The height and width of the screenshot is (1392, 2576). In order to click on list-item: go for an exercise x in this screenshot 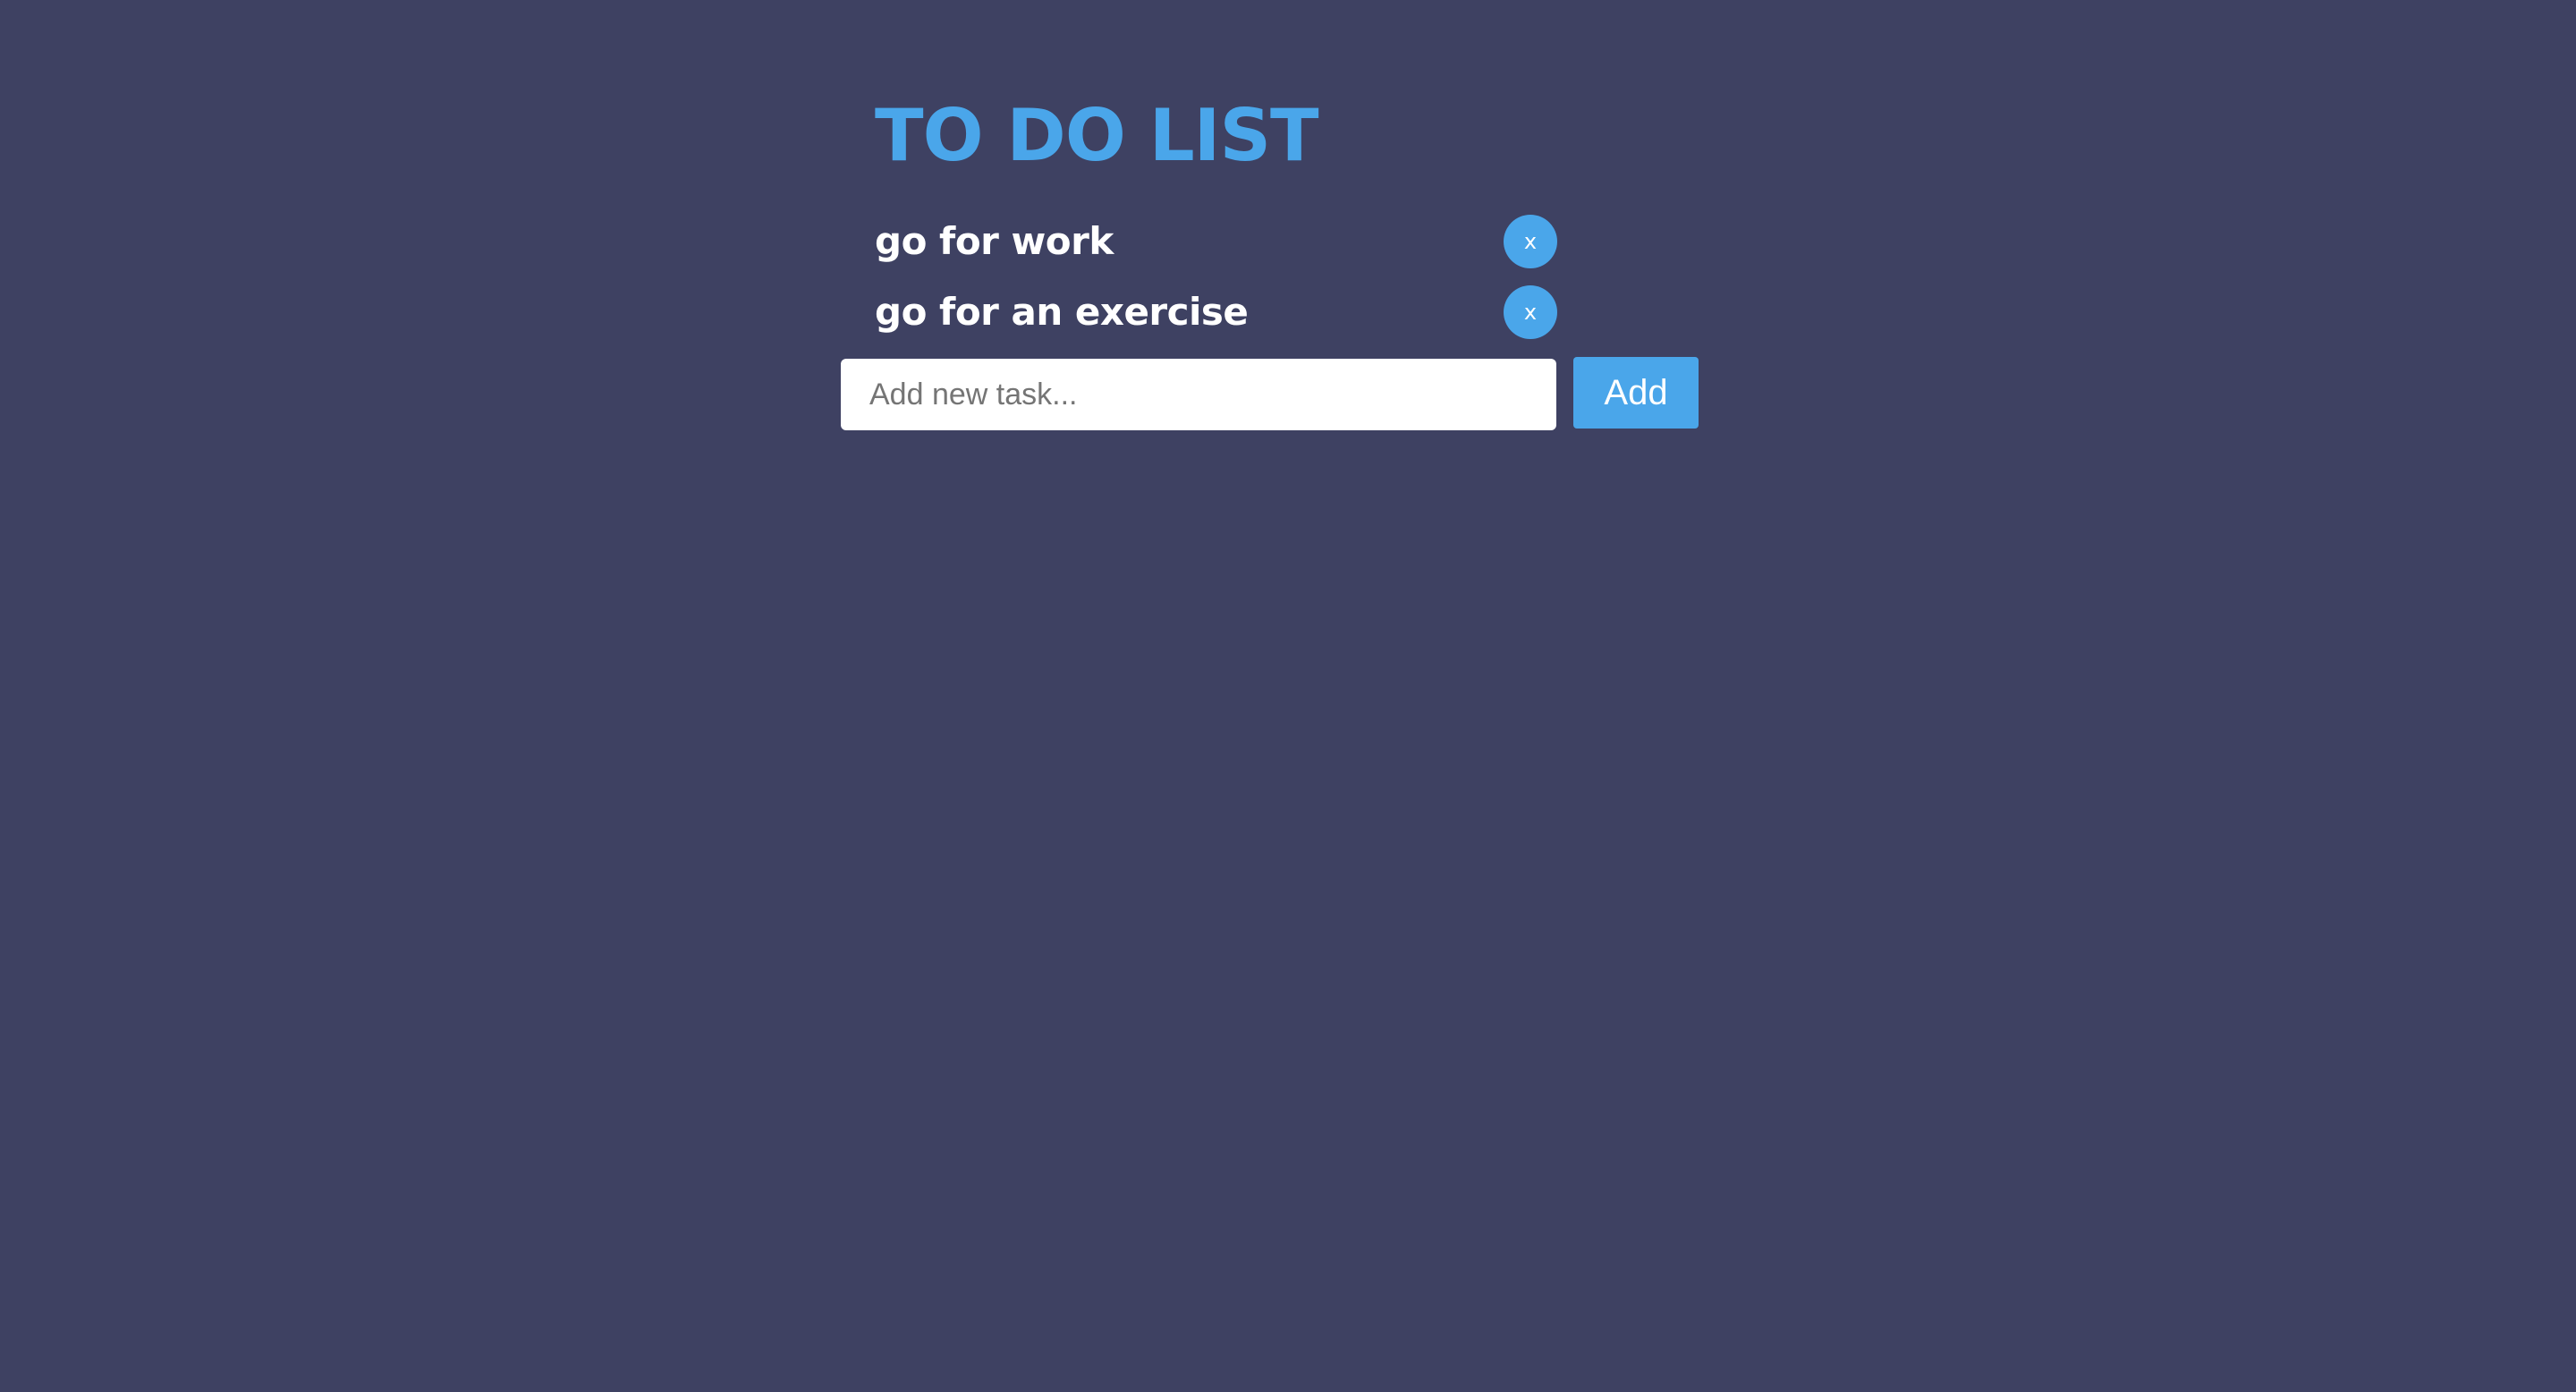, I will do `click(1216, 312)`.